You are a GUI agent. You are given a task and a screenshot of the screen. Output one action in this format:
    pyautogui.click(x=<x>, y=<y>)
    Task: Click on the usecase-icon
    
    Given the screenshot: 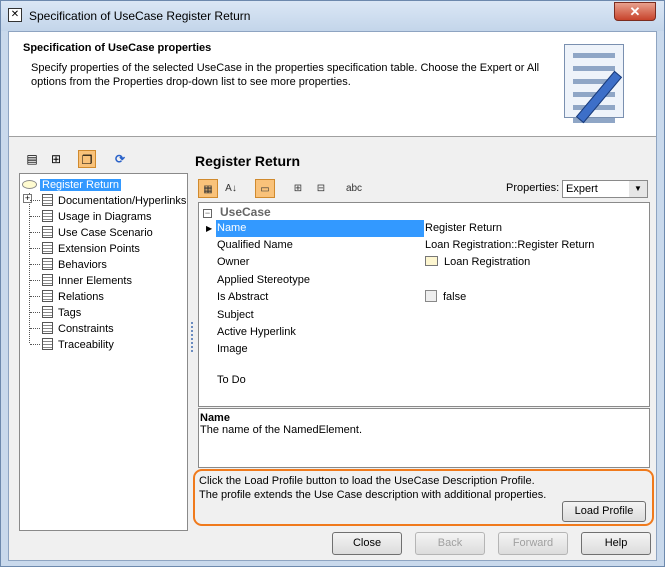 What is the action you would take?
    pyautogui.click(x=29, y=184)
    